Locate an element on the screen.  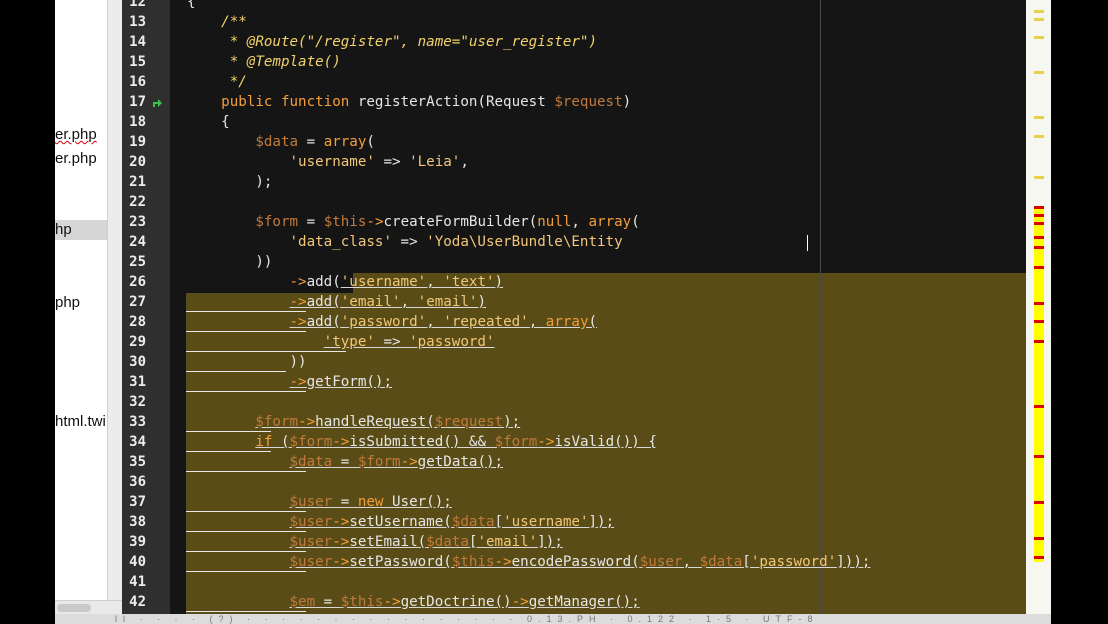
line-number: 32 is located at coordinates (137, 402).